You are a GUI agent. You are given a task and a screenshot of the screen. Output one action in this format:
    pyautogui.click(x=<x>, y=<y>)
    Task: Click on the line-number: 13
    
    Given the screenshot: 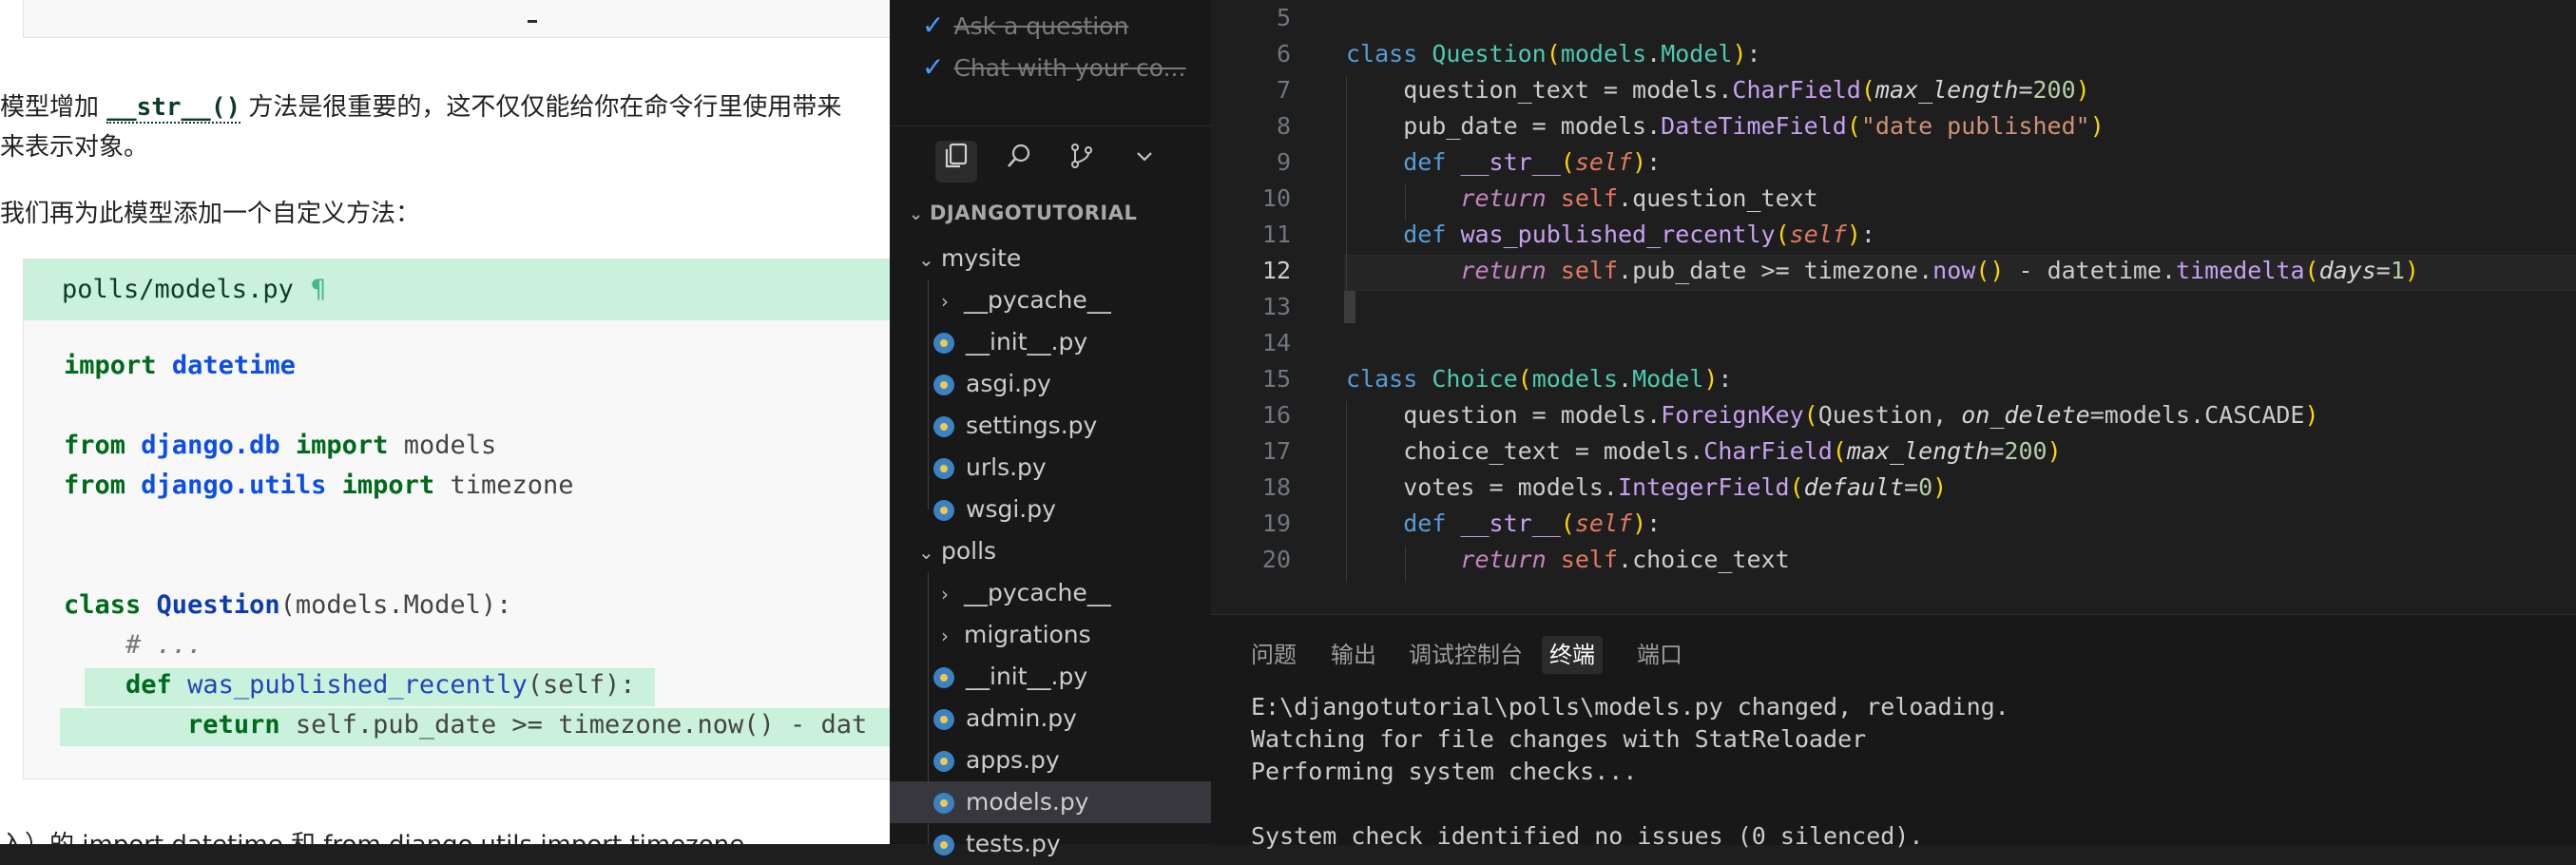 What is the action you would take?
    pyautogui.click(x=1276, y=306)
    